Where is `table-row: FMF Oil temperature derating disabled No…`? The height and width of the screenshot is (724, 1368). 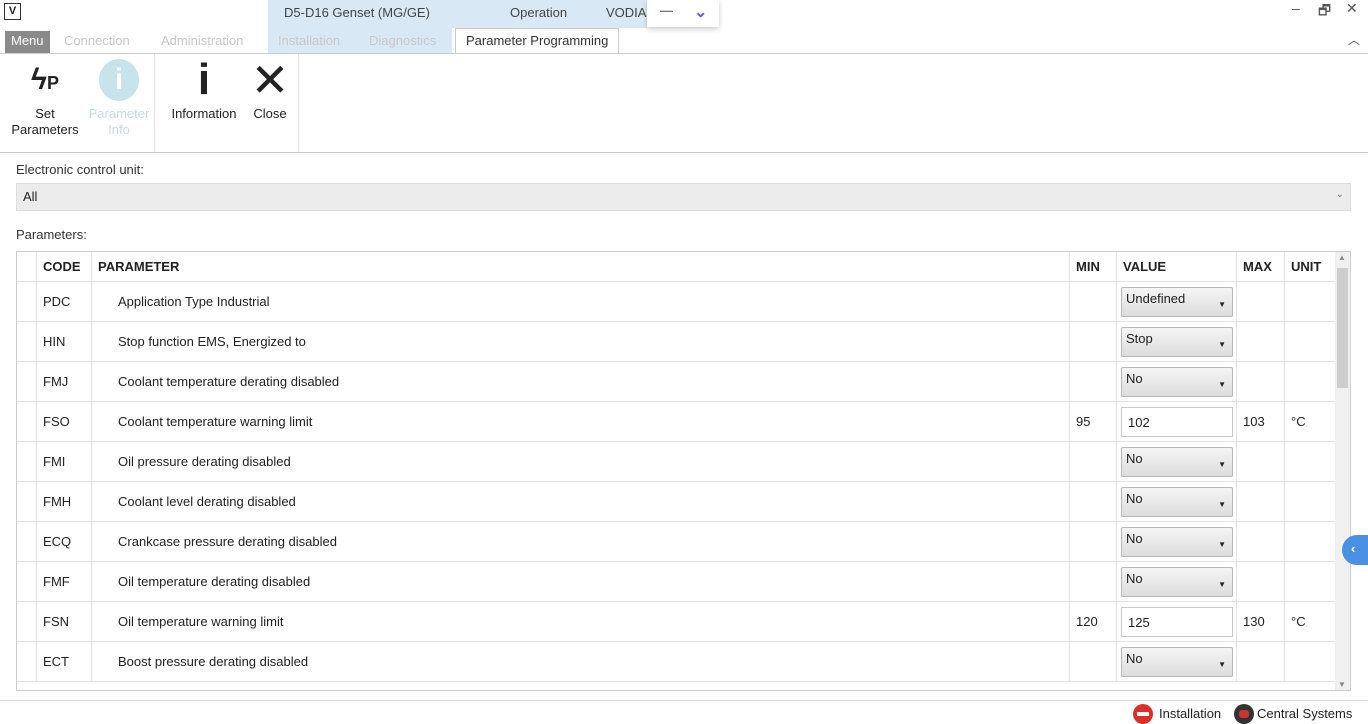
table-row: FMF Oil temperature derating disabled No… is located at coordinates (676, 582).